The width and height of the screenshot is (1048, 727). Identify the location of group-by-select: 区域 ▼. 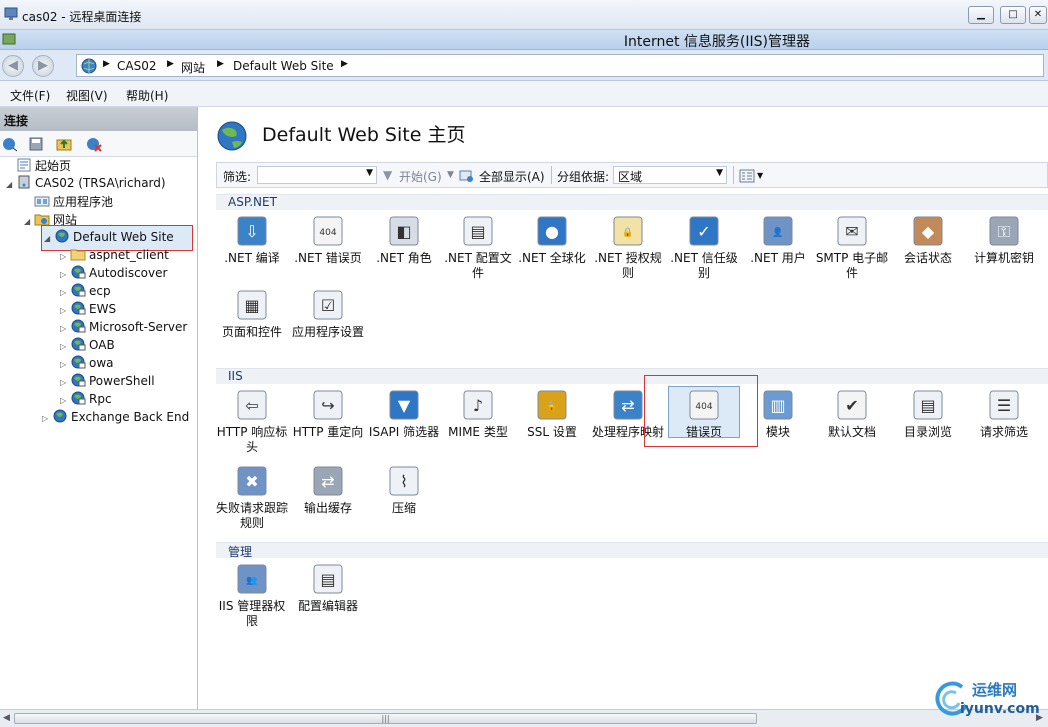
(670, 175).